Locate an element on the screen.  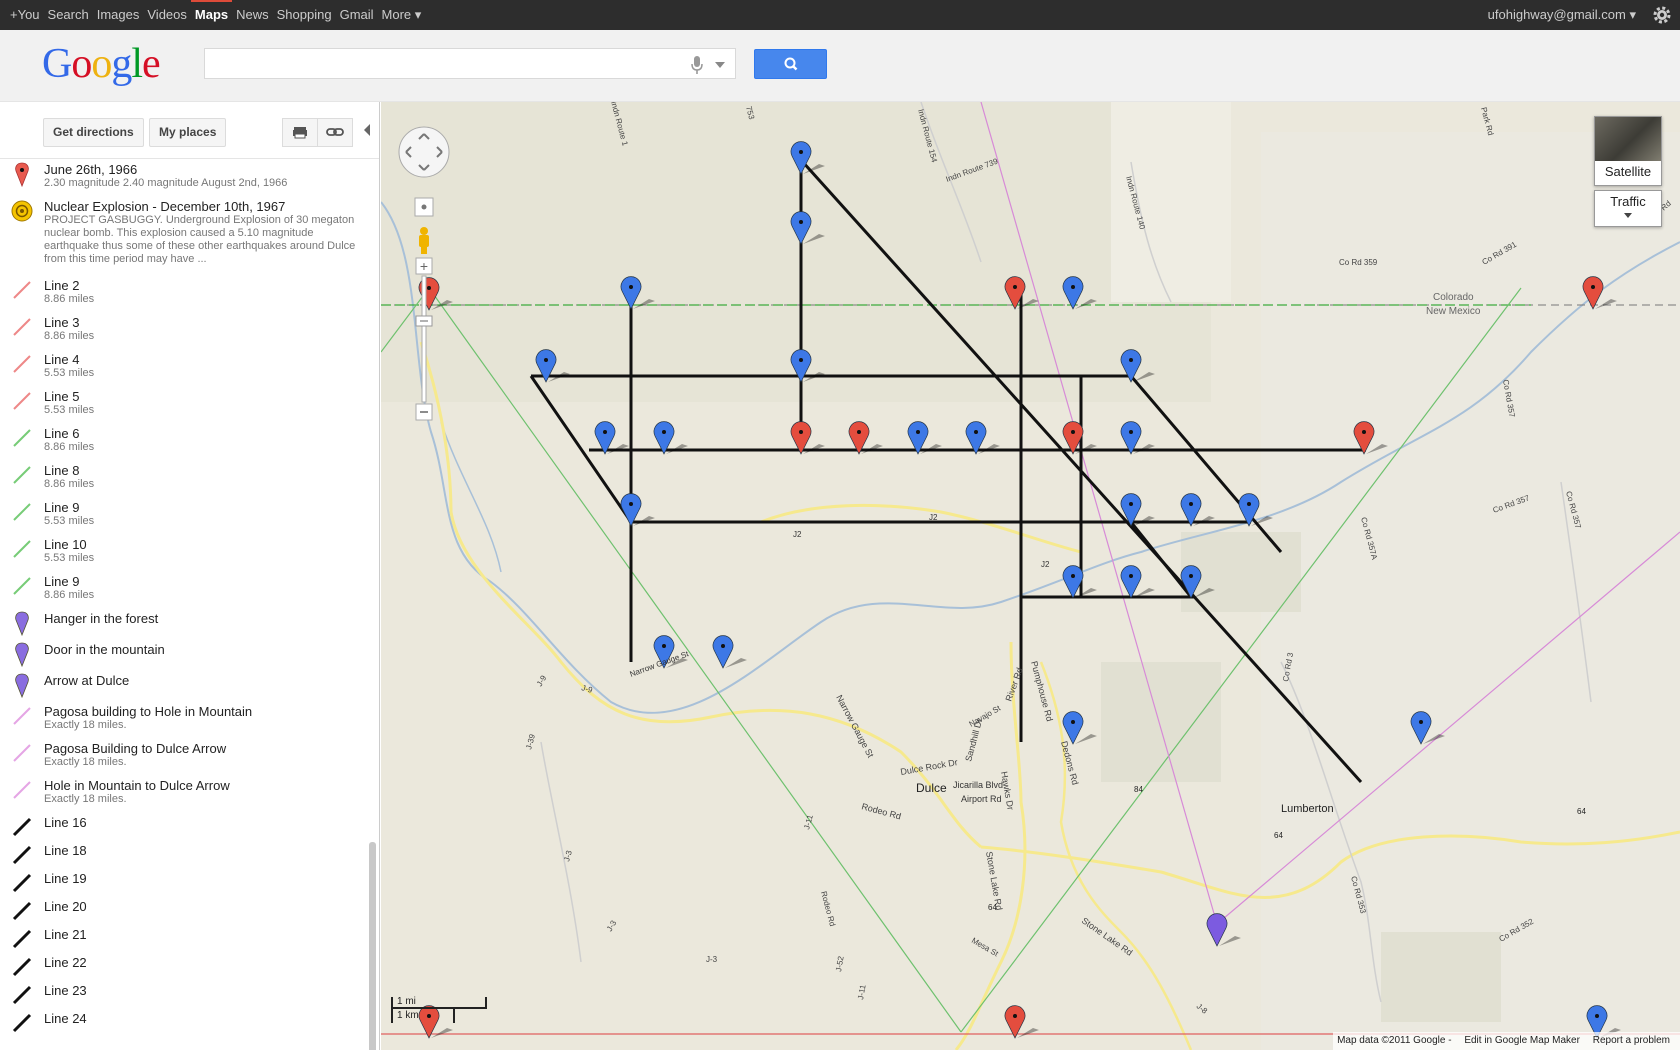
list-item-title: June 26th, 1966 is located at coordinates (203, 169).